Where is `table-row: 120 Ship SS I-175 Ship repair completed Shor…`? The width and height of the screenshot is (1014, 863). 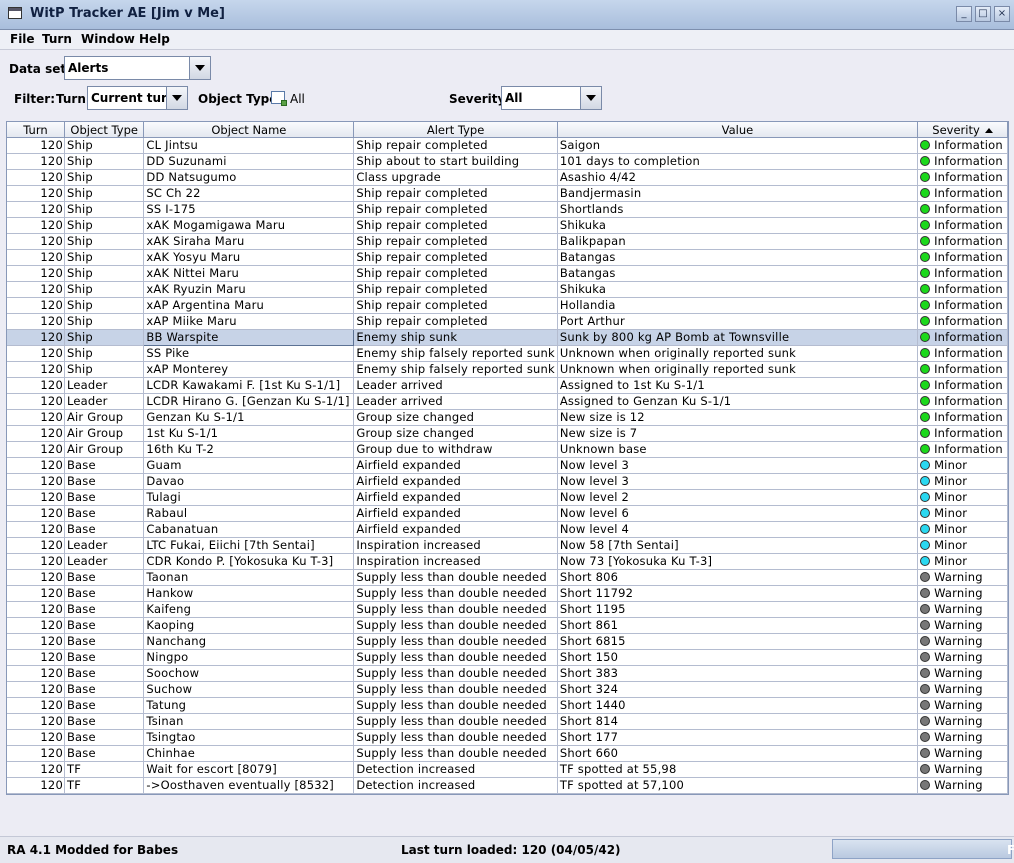 table-row: 120 Ship SS I-175 Ship repair completed Shor… is located at coordinates (507, 209).